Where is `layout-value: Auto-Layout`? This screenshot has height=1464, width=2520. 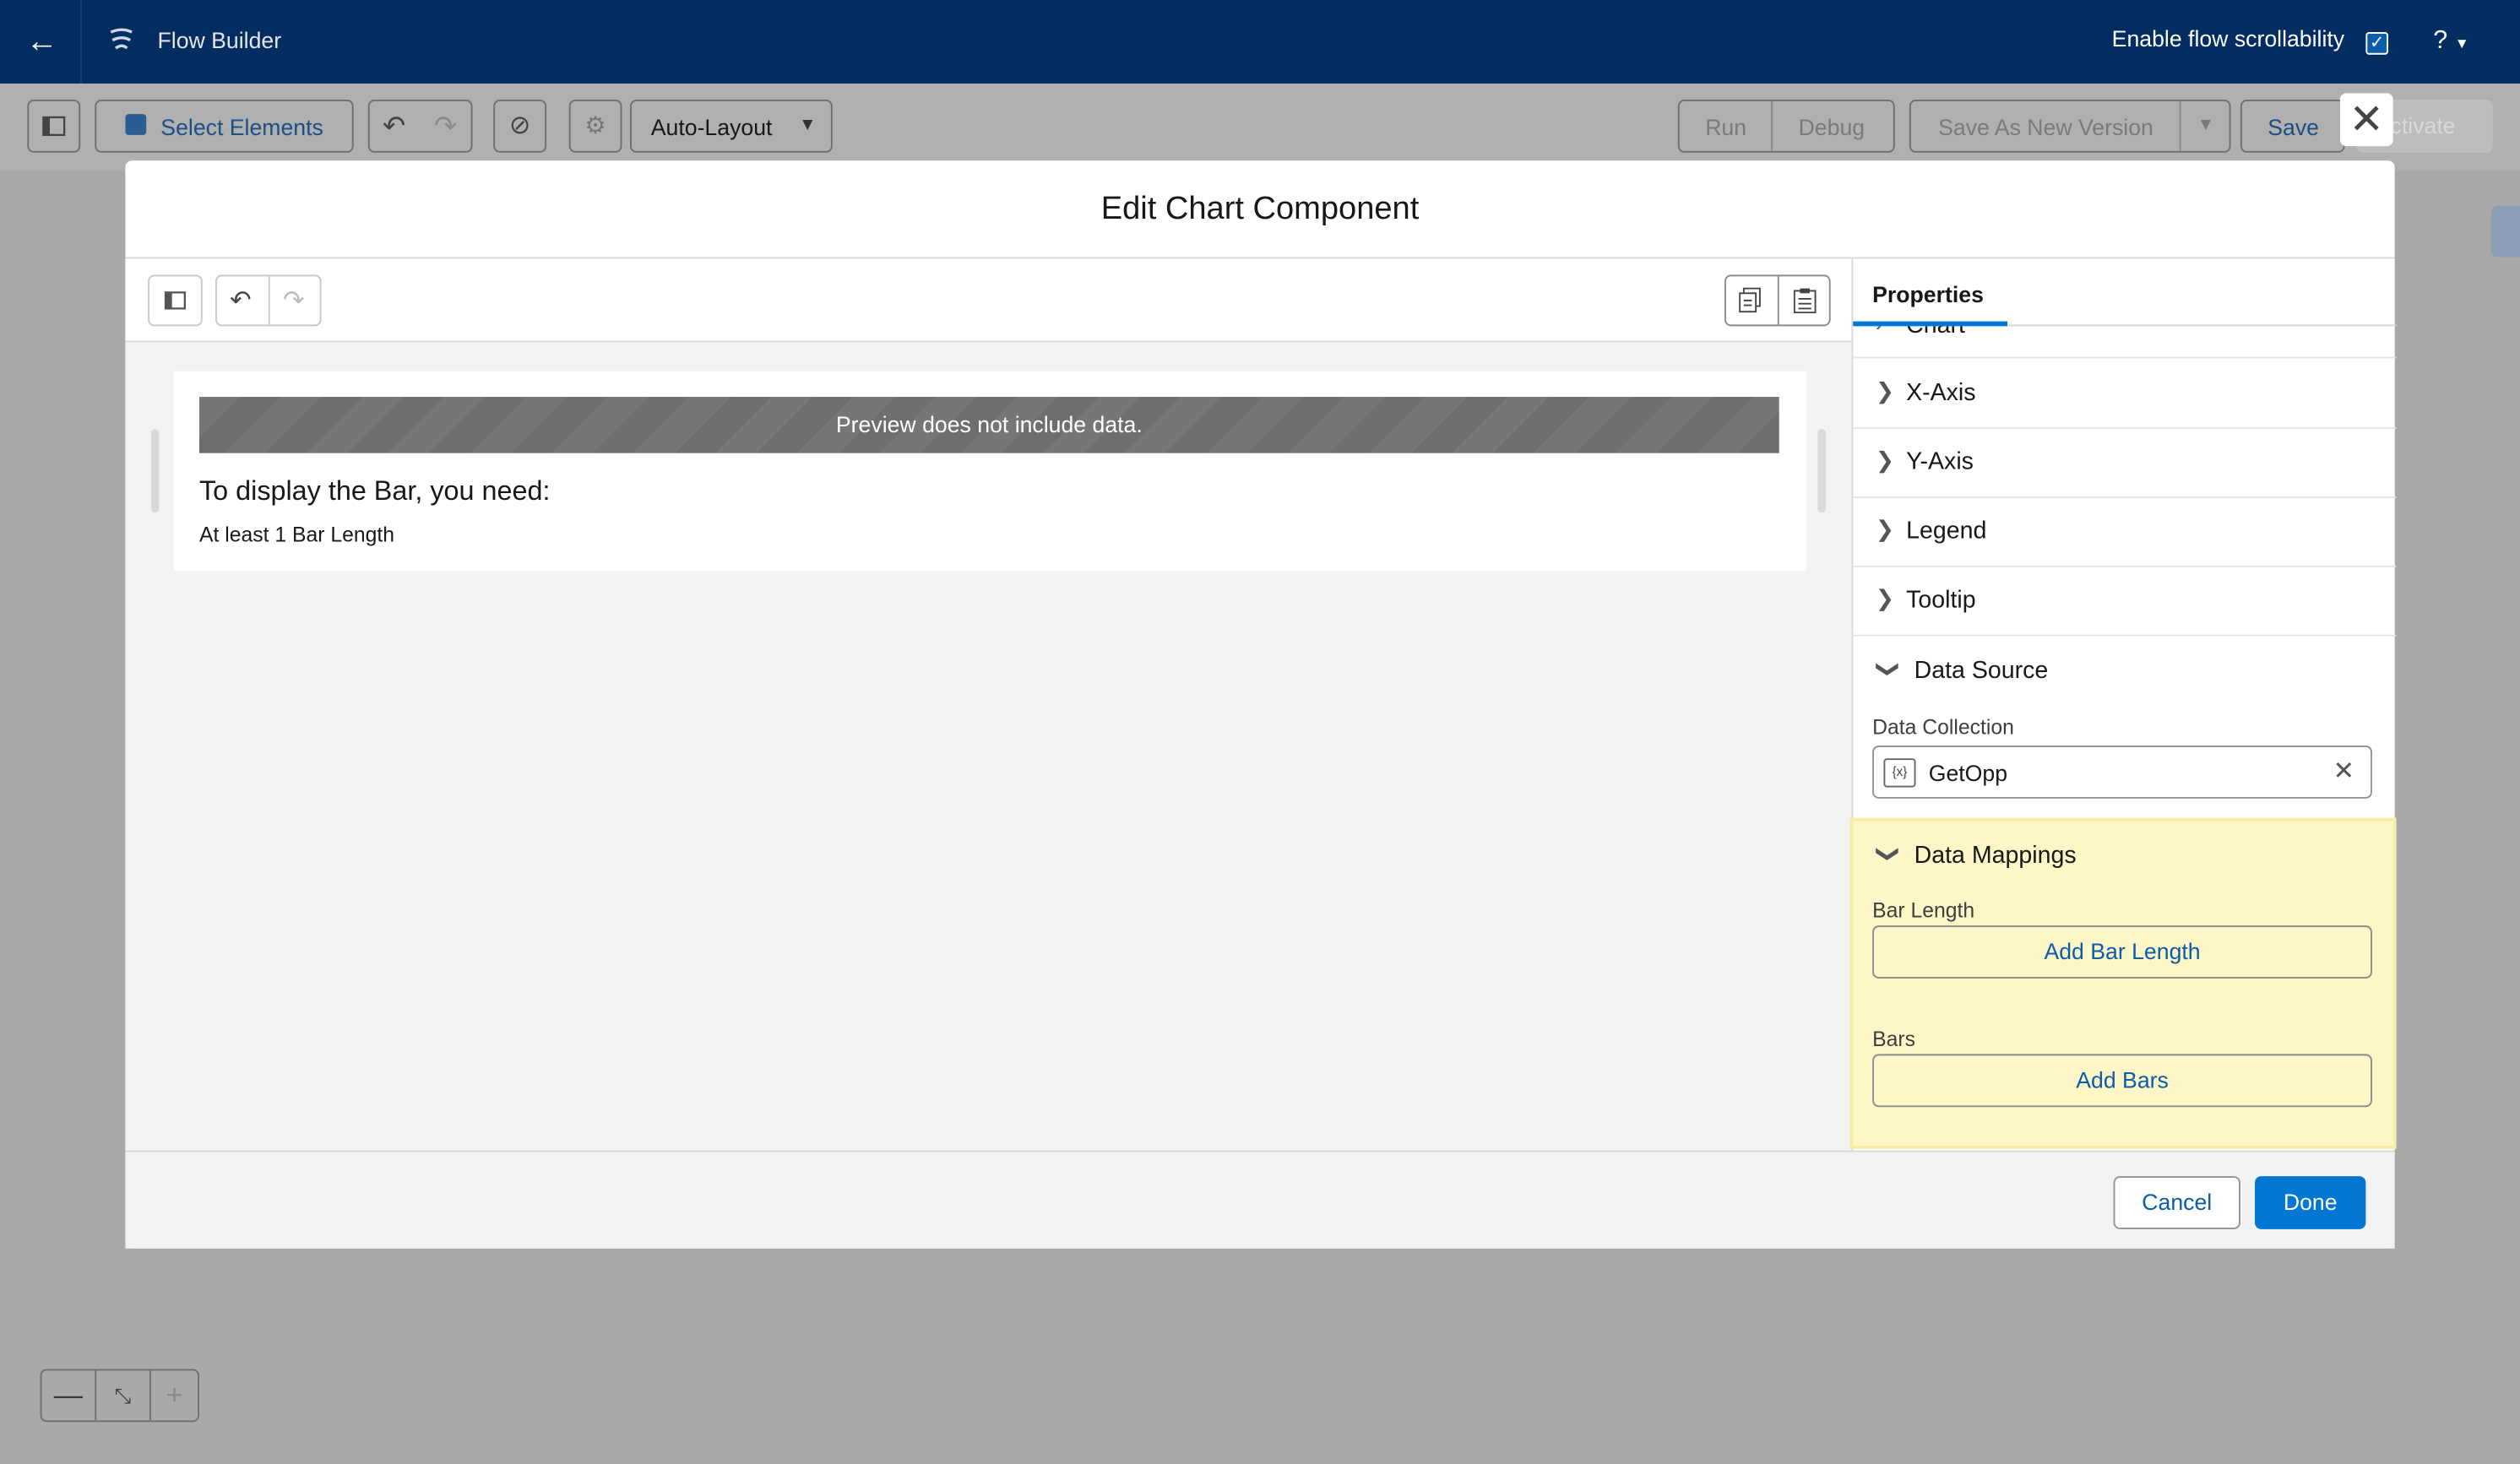
layout-value: Auto-Layout is located at coordinates (711, 127).